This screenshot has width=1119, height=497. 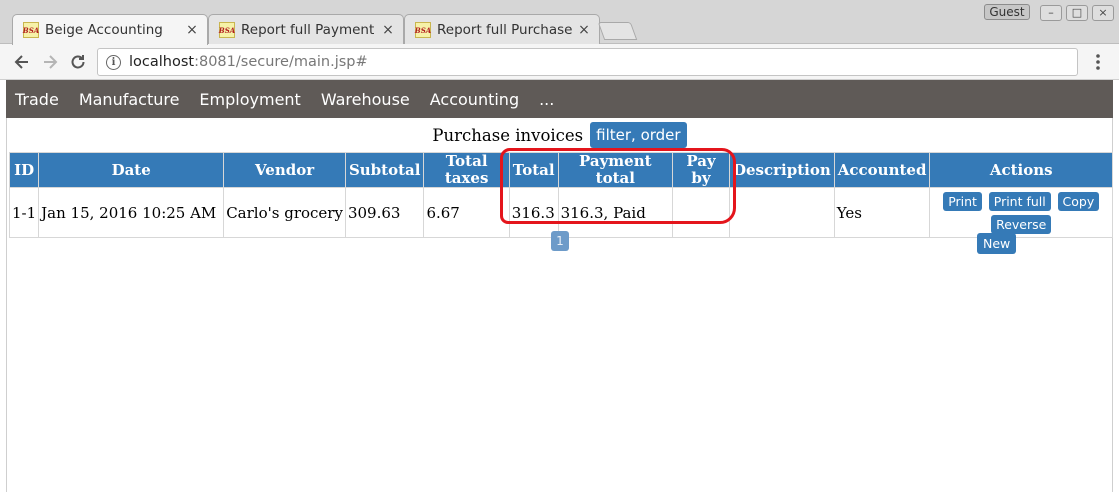 What do you see at coordinates (508, 135) in the screenshot?
I see `page-title: Purchase invoices` at bounding box center [508, 135].